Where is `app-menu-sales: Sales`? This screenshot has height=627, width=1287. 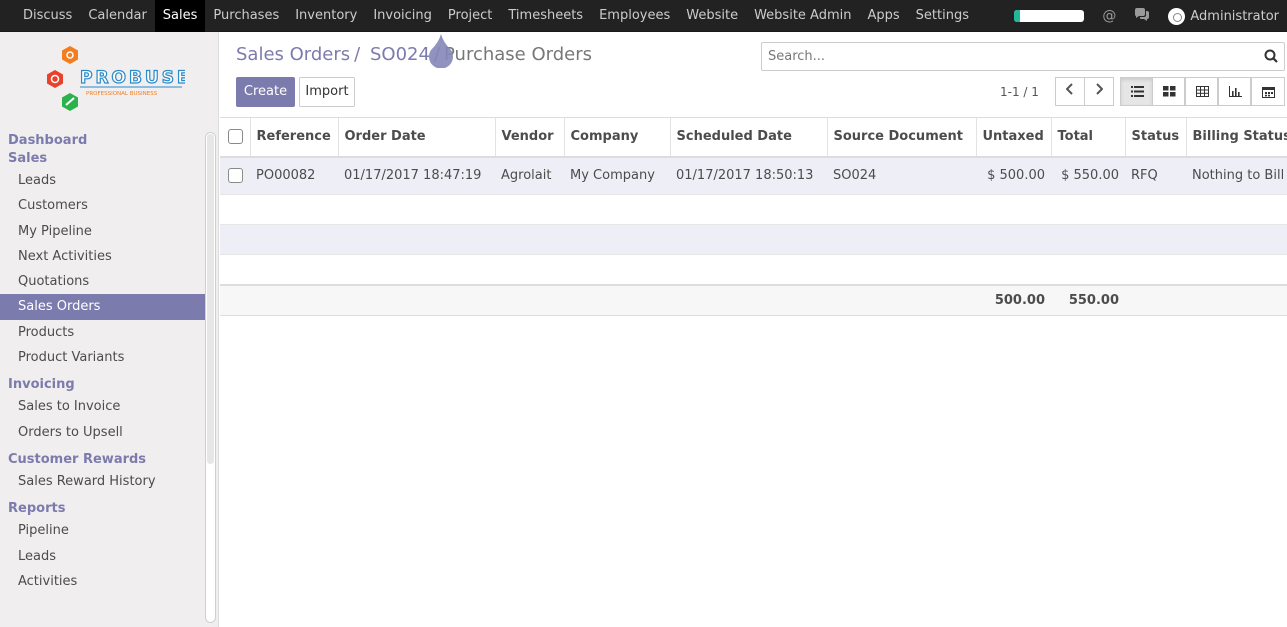
app-menu-sales: Sales is located at coordinates (180, 16).